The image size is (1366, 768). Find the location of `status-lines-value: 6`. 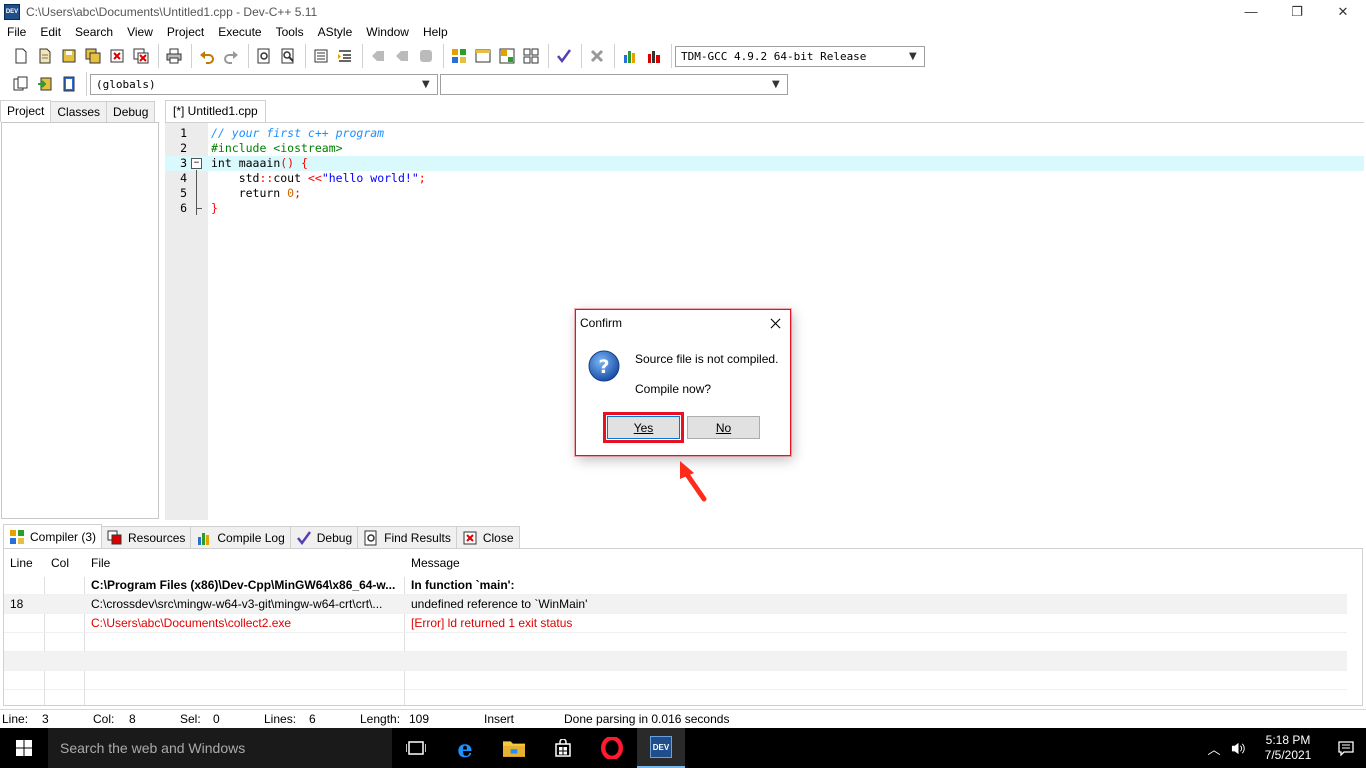

status-lines-value: 6 is located at coordinates (312, 719).